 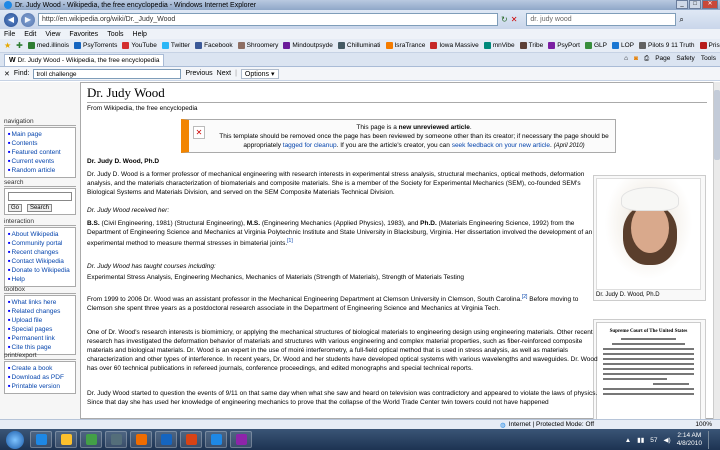 I want to click on reference-1: [1], so click(x=290, y=241).